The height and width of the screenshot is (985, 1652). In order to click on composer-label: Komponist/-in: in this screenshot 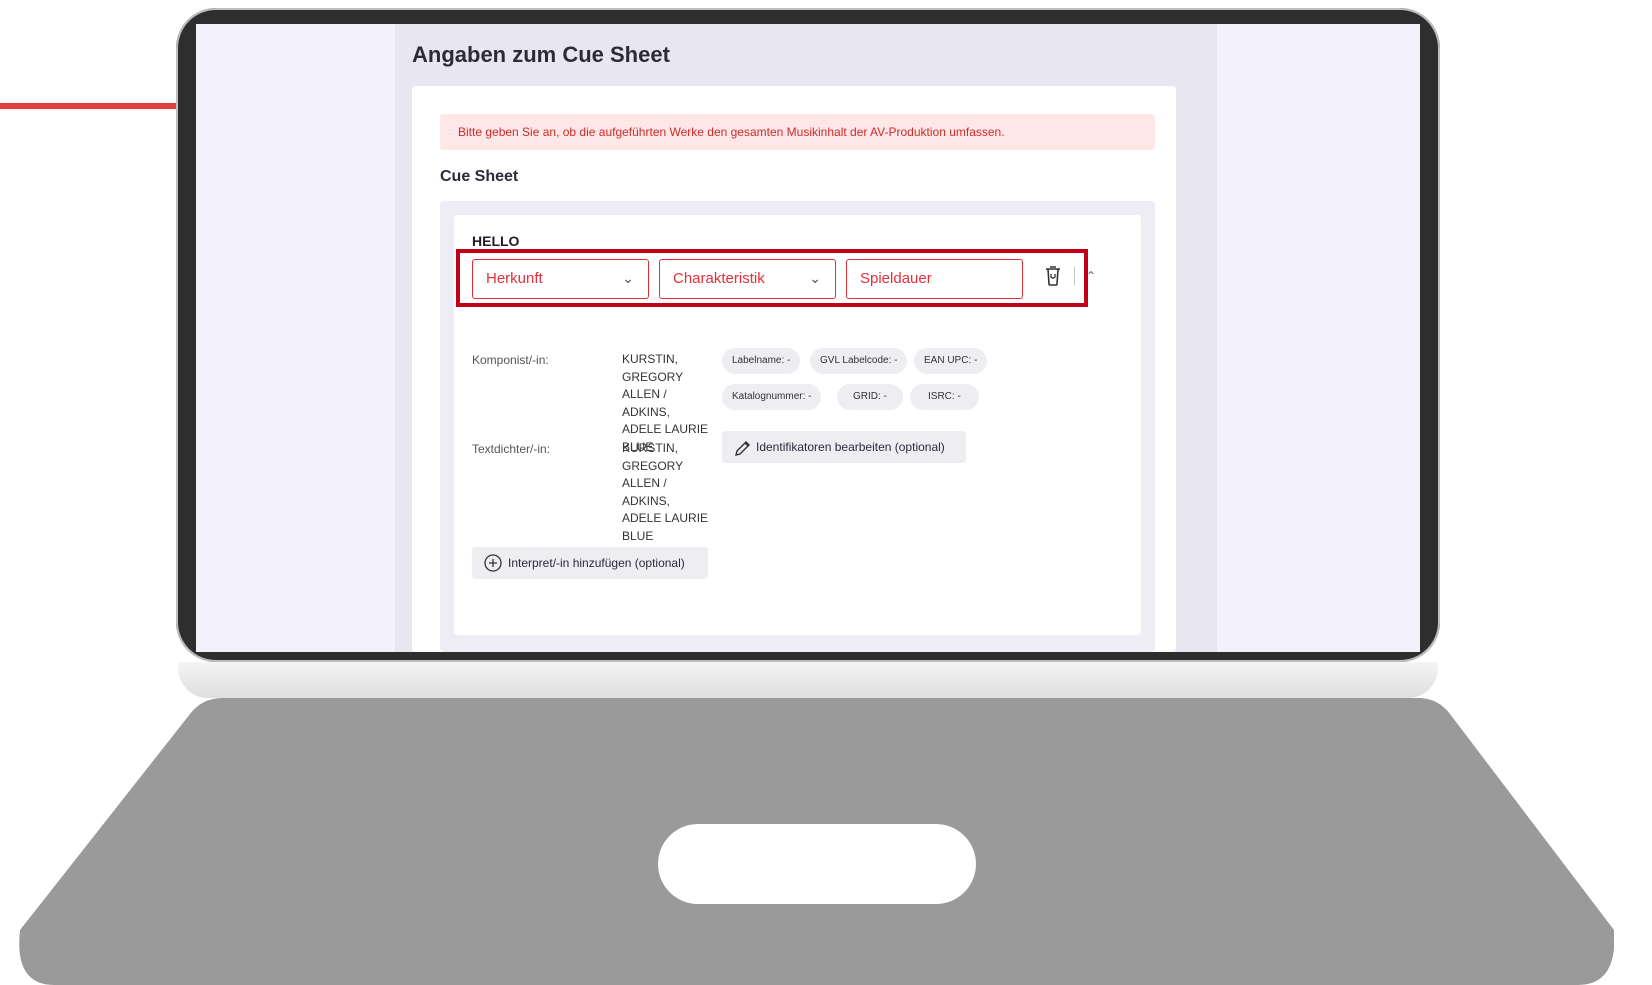, I will do `click(510, 360)`.